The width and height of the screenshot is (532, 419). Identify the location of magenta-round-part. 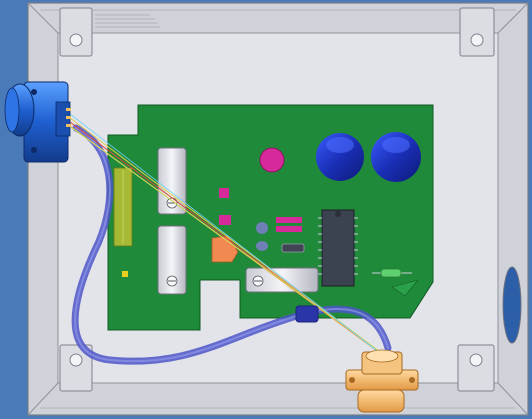
(272, 160).